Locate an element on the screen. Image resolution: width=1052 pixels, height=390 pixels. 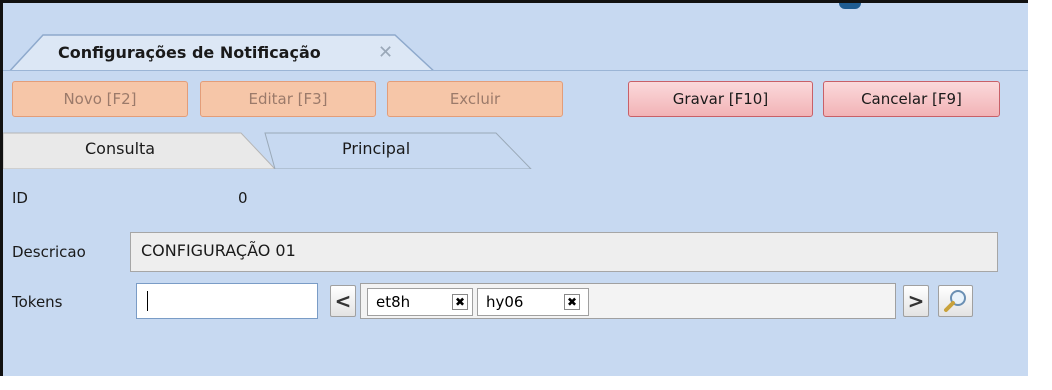
token-input is located at coordinates (227, 301).